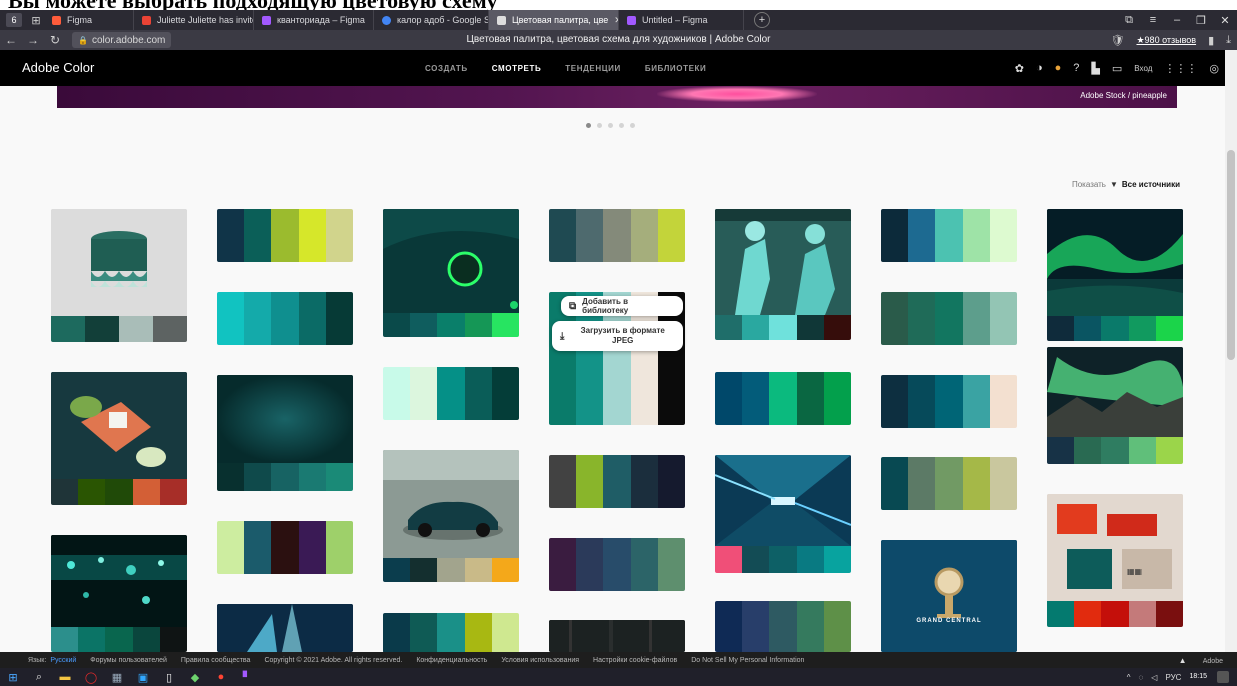 This screenshot has width=1237, height=686. Describe the element at coordinates (676, 68) in the screenshot. I see `tab-libraries: БИБЛИОТЕКИ` at that location.